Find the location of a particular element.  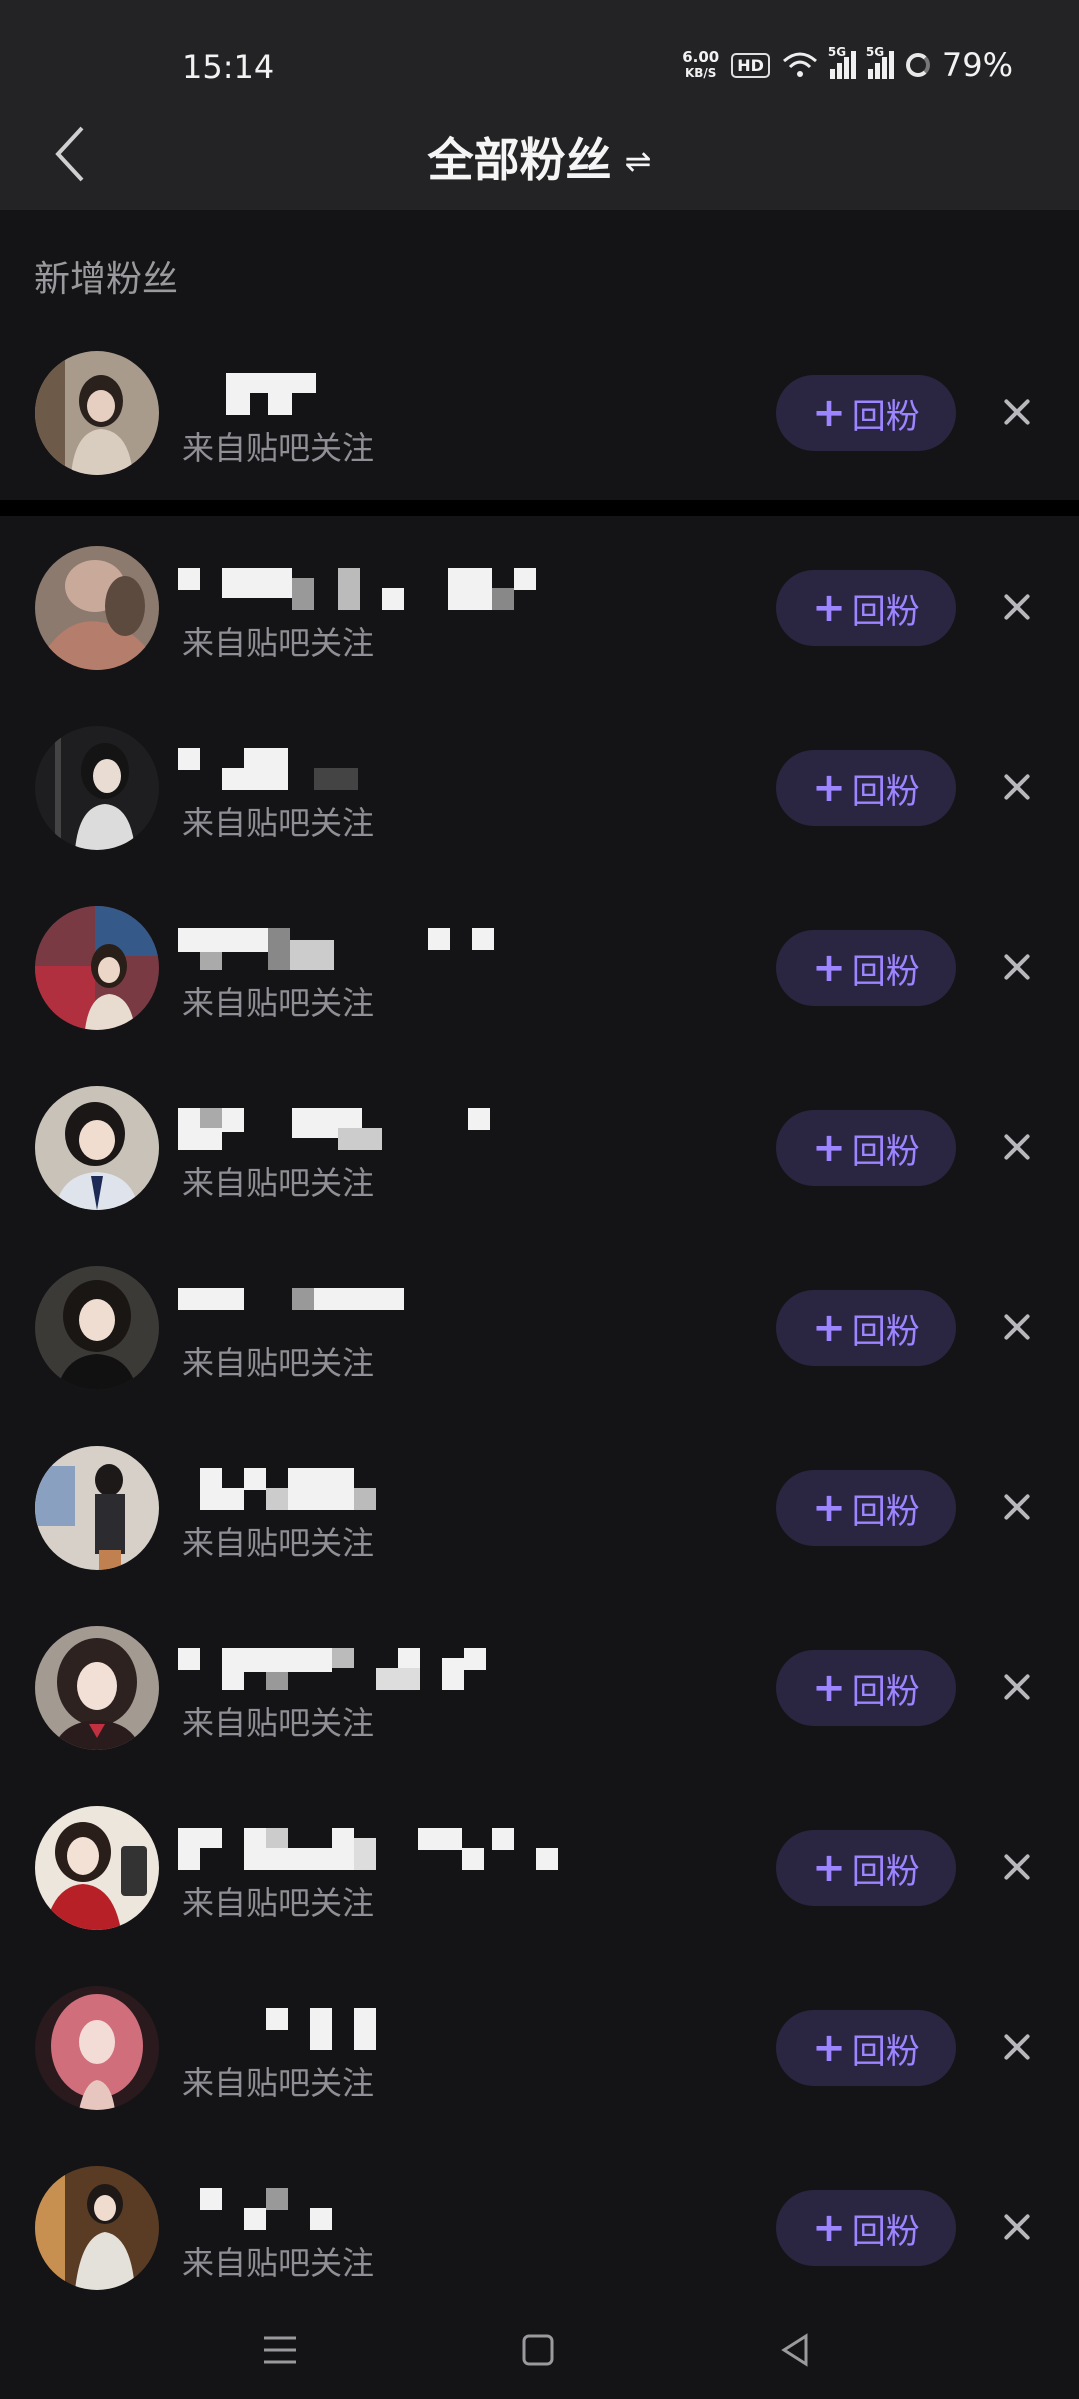

network-speed-unit: KB/S is located at coordinates (700, 73).